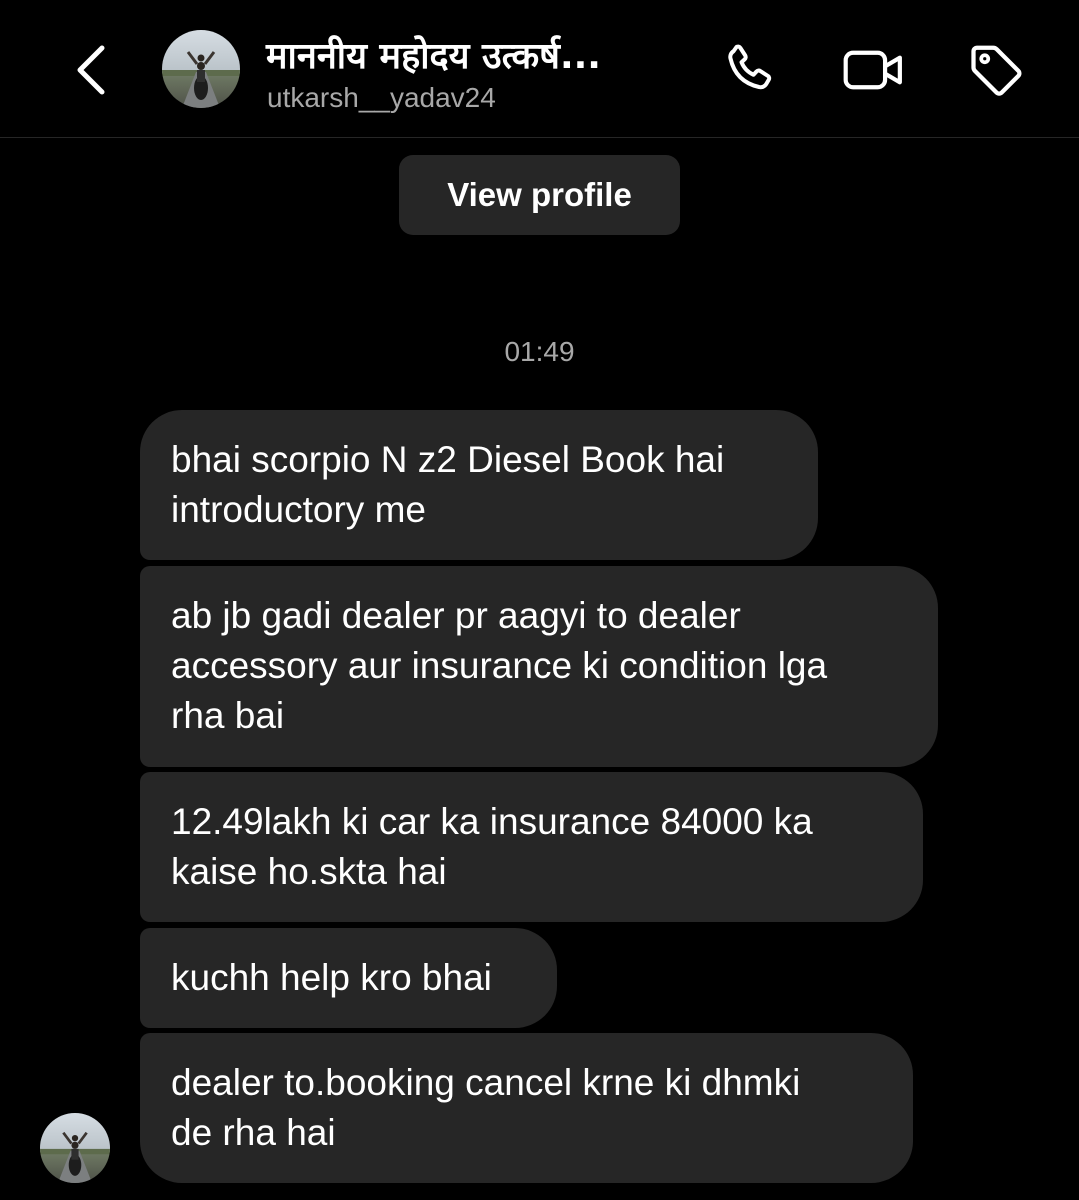 The height and width of the screenshot is (1200, 1079). Describe the element at coordinates (539, 351) in the screenshot. I see `message-timestamp: 01:49` at that location.